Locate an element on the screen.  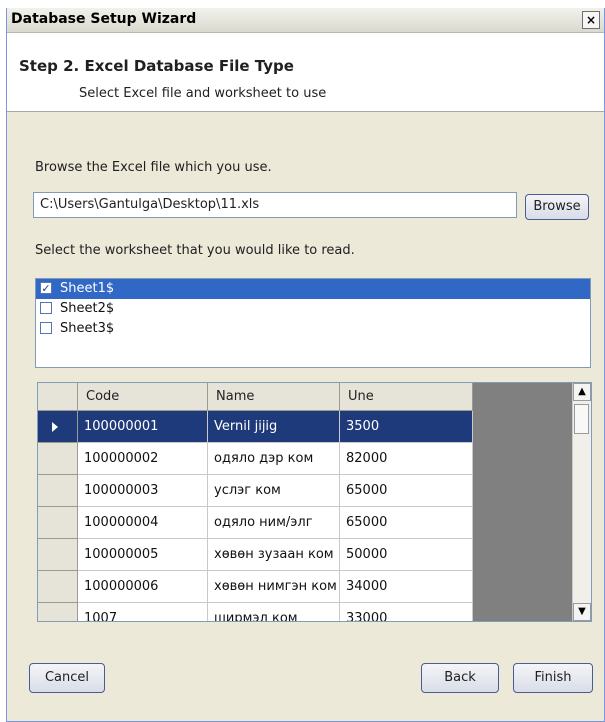
table-row: 1007 ширмэл ком 33000 is located at coordinates (255, 612).